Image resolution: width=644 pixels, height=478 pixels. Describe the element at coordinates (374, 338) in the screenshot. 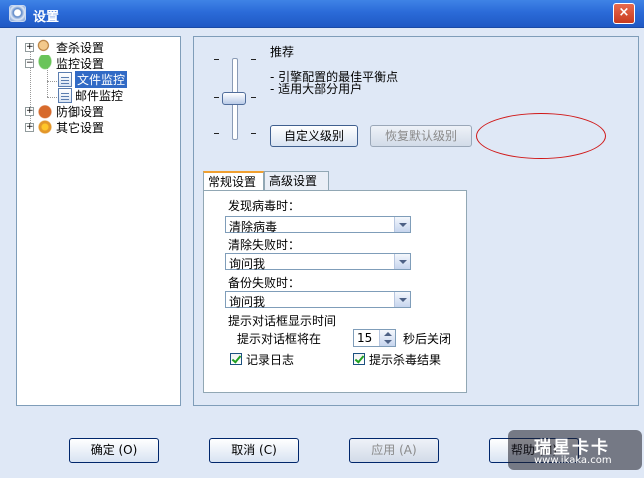

I see `dialog-seconds-stepper: 15` at that location.